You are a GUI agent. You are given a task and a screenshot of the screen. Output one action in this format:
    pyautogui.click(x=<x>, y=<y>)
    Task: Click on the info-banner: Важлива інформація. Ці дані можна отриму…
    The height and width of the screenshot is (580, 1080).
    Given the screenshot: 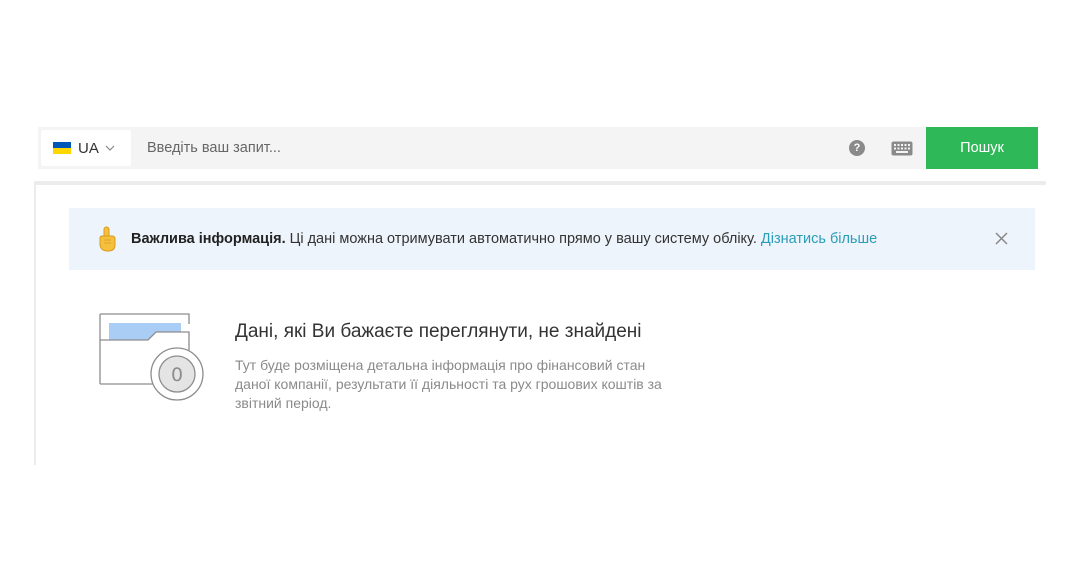 What is the action you would take?
    pyautogui.click(x=552, y=239)
    